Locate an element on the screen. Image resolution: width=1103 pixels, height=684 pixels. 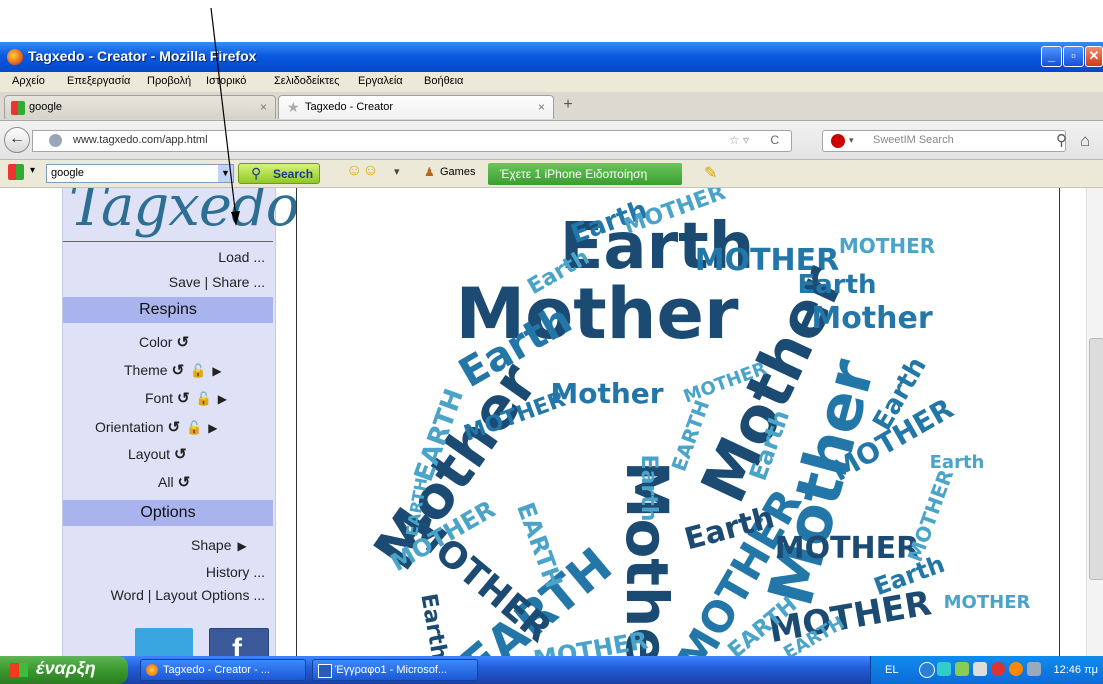
menu-help: Βοήθεια is located at coordinates (443, 81).